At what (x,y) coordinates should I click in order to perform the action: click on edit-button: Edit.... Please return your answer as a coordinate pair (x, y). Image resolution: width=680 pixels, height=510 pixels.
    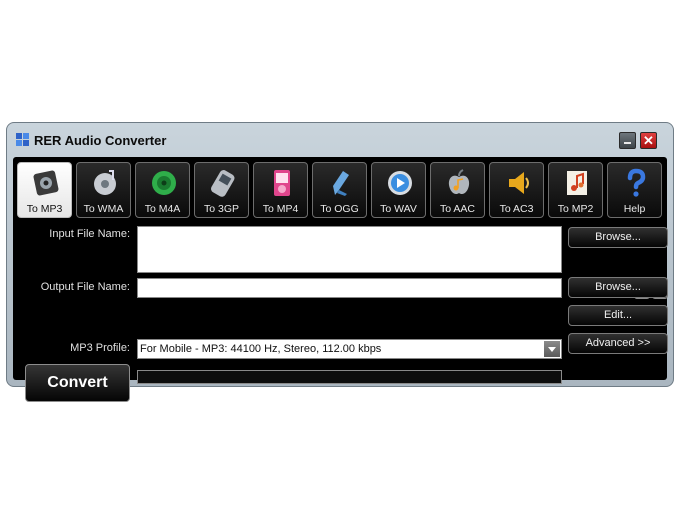
    Looking at the image, I should click on (618, 315).